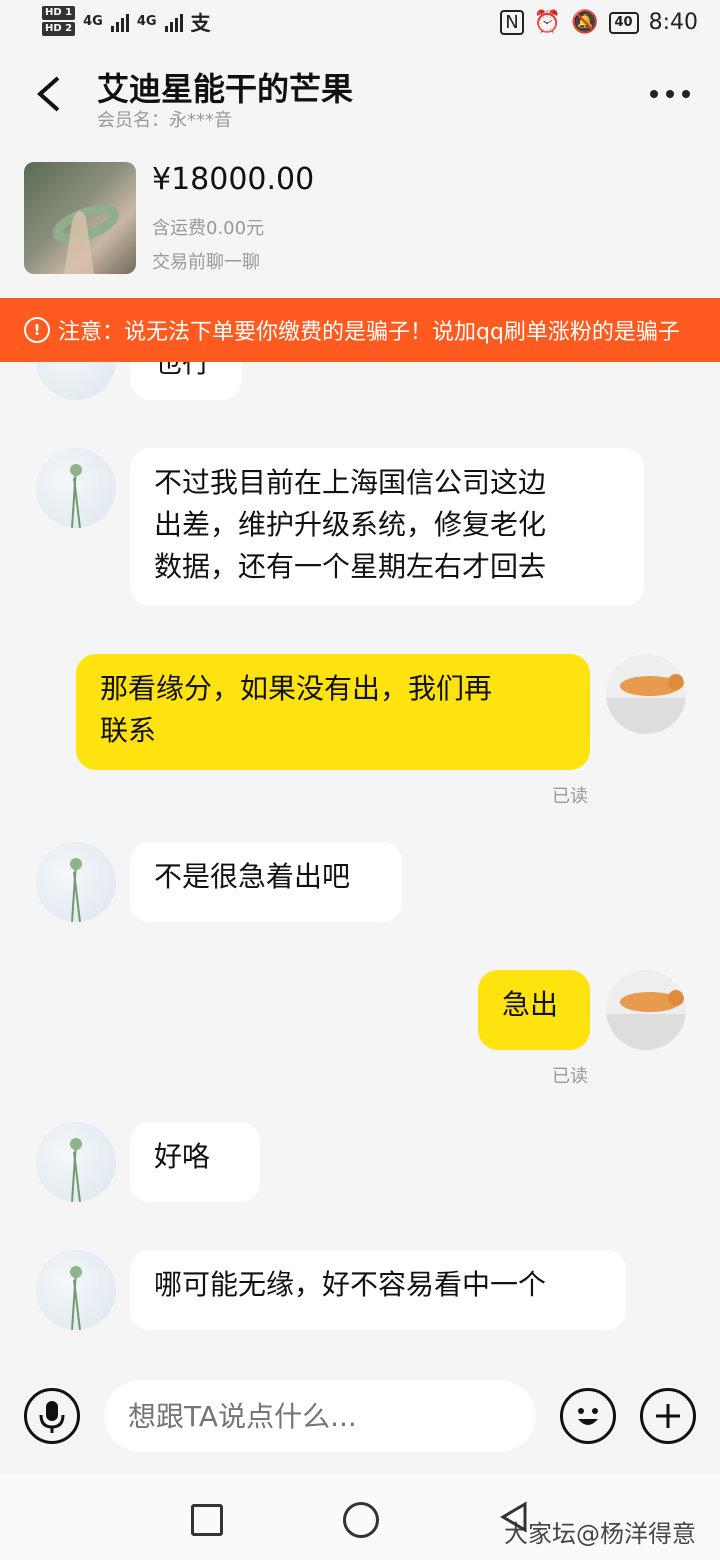 Image resolution: width=720 pixels, height=1560 pixels. Describe the element at coordinates (378, 1290) in the screenshot. I see `message-bubble: 哪可能无缘，好不容易看中一个` at that location.